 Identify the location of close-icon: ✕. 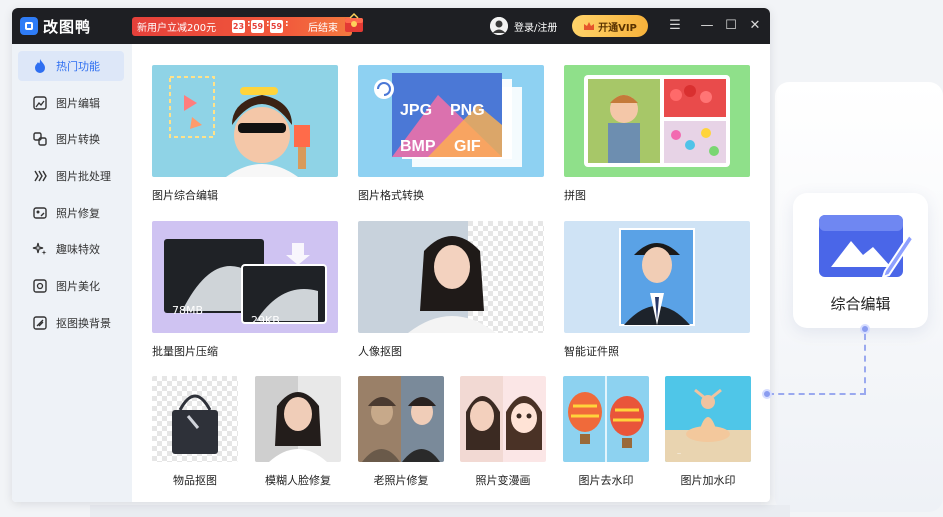
(755, 26).